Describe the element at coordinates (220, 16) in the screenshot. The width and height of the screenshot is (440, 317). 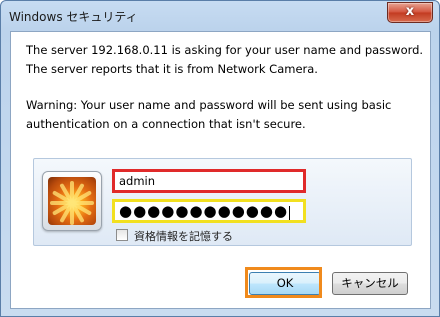
I see `title-bar: Windows セキュリティ x` at that location.